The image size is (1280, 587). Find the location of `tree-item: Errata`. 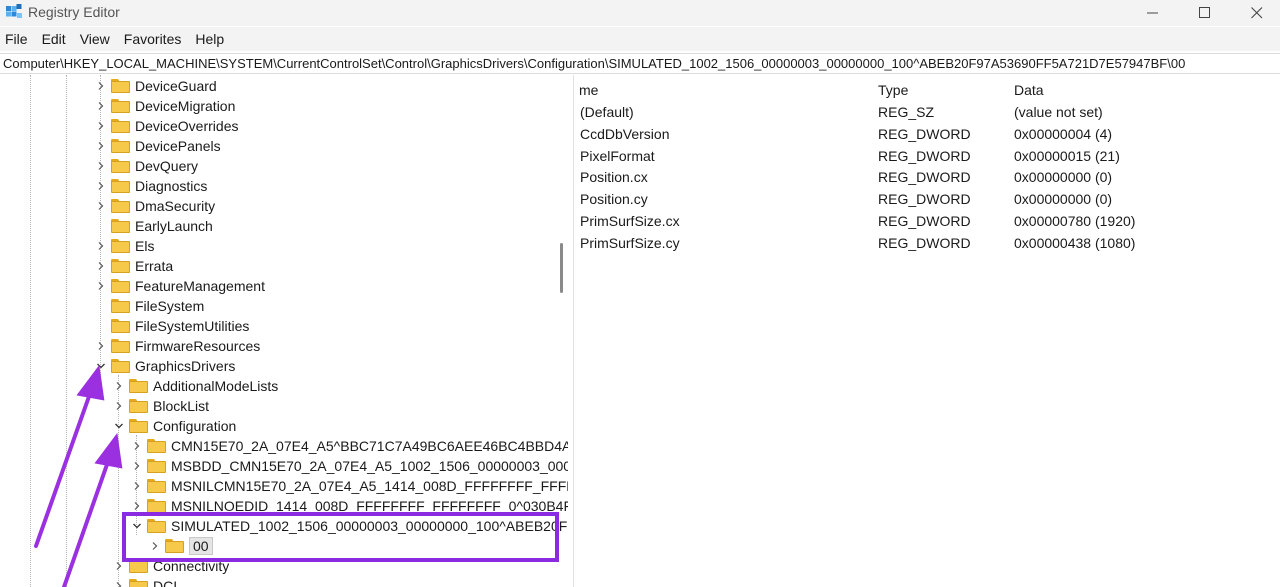

tree-item: Errata is located at coordinates (133, 266).